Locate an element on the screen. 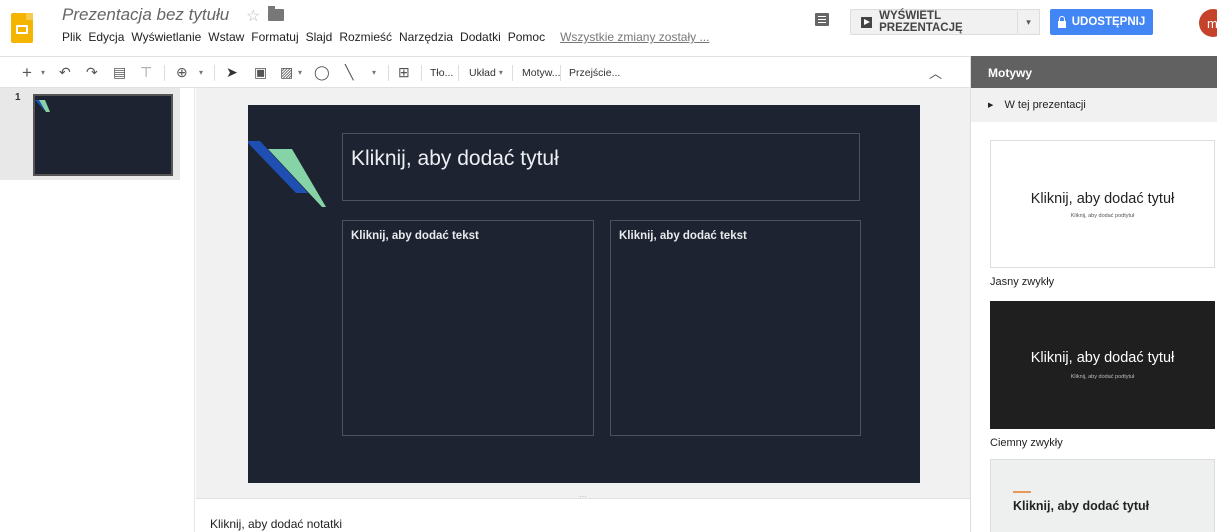 The image size is (1217, 532). slide-thumbnail is located at coordinates (103, 135).